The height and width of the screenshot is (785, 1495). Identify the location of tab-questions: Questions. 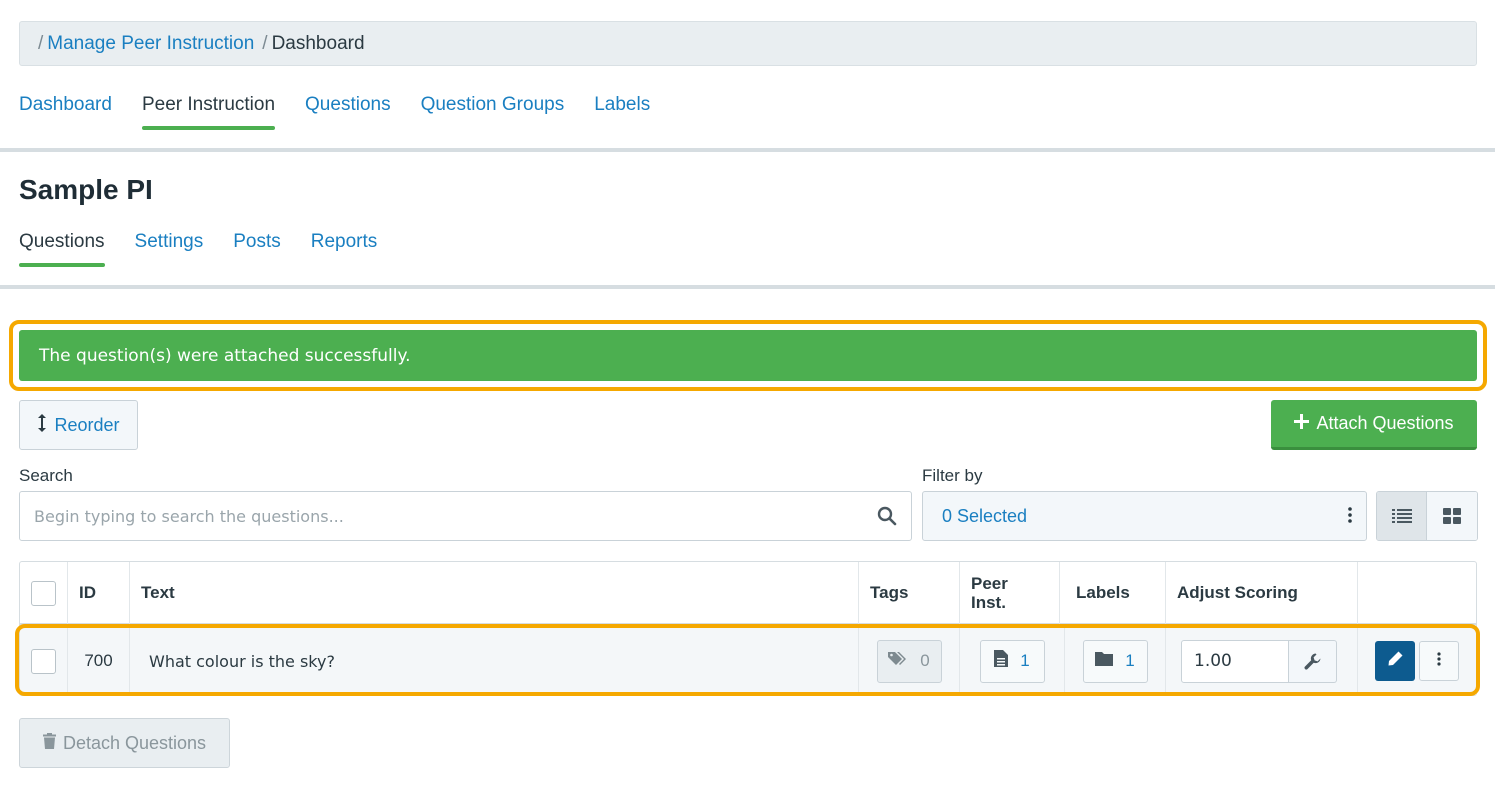
(348, 112).